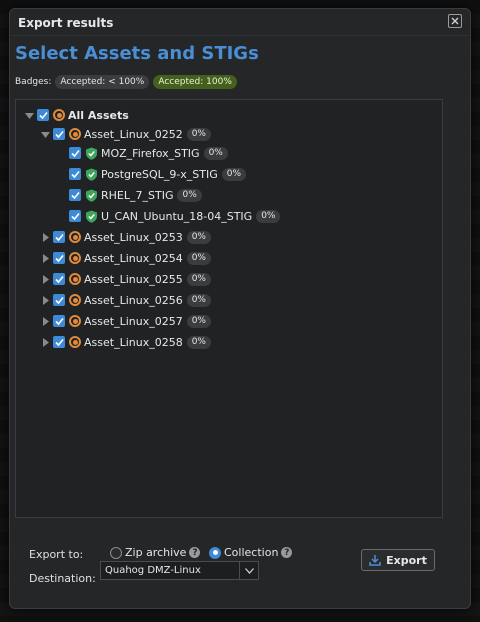  Describe the element at coordinates (251, 552) in the screenshot. I see `collection-option: Collection ?` at that location.